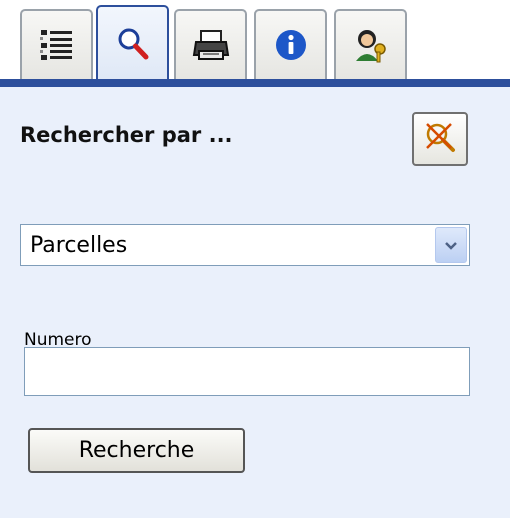 This screenshot has width=510, height=518. I want to click on tab-print, so click(210, 44).